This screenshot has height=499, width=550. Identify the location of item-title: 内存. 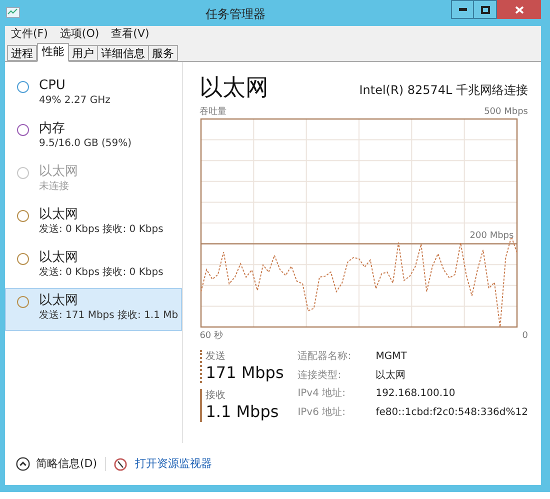
(52, 128).